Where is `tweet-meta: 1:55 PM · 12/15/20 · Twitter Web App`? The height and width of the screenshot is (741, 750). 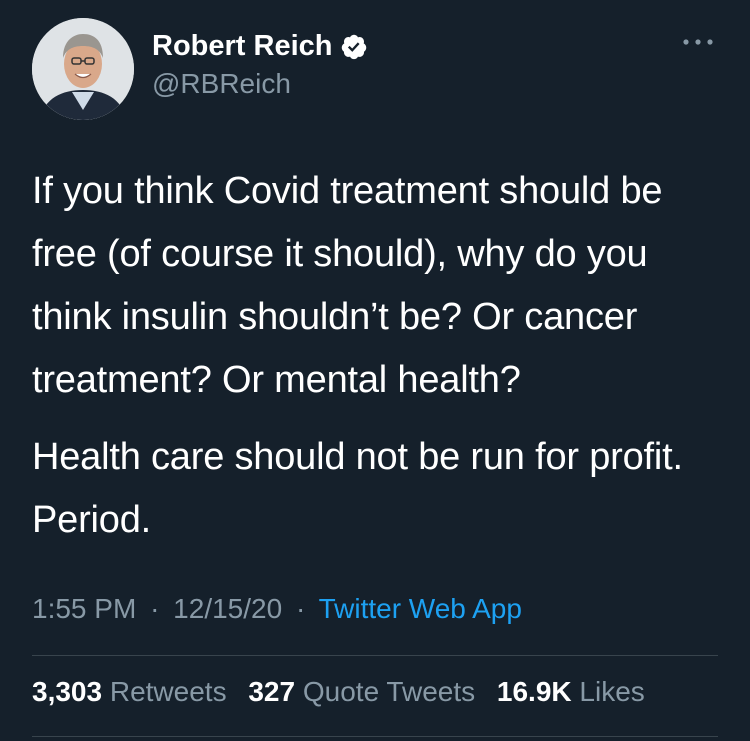 tweet-meta: 1:55 PM · 12/15/20 · Twitter Web App is located at coordinates (277, 609).